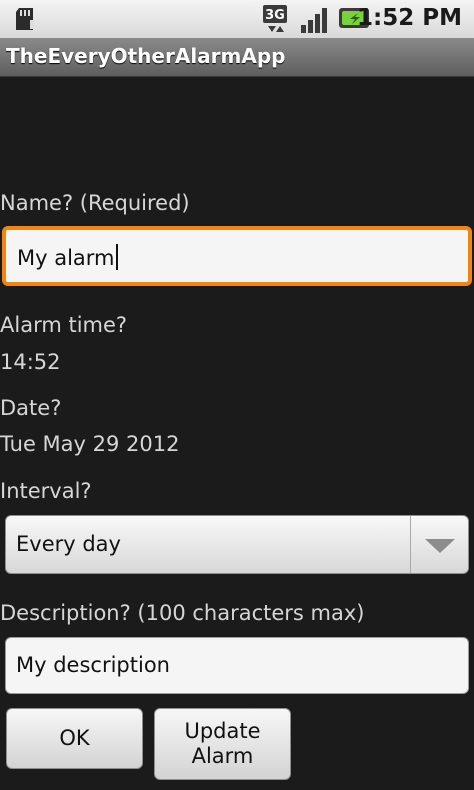  I want to click on name-label: Name? (Required), so click(95, 203).